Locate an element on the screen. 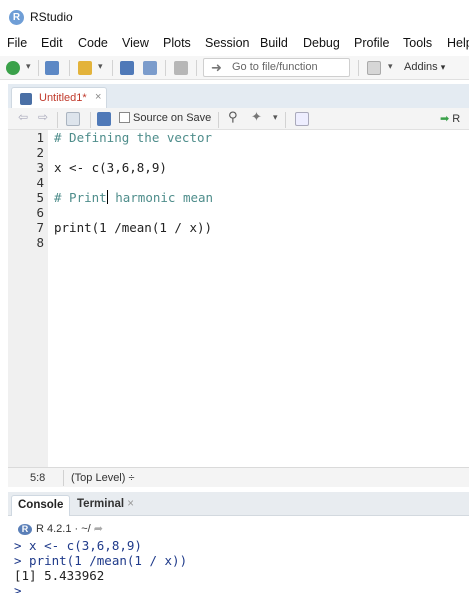 This screenshot has width=469, height=593. code-line: print(1 /mean(1 / x)) is located at coordinates (133, 227).